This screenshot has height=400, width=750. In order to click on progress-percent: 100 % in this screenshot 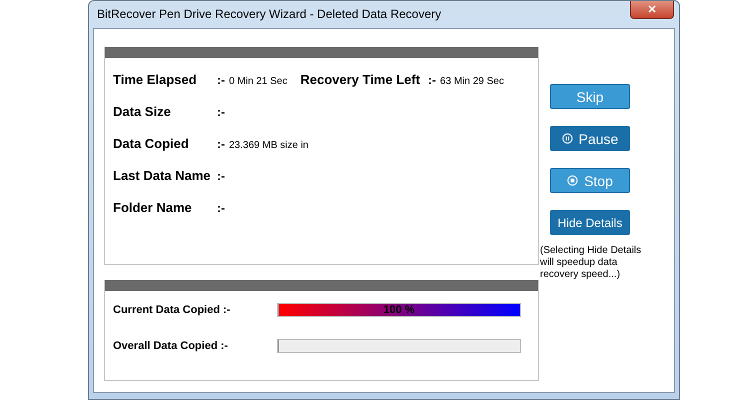, I will do `click(399, 310)`.